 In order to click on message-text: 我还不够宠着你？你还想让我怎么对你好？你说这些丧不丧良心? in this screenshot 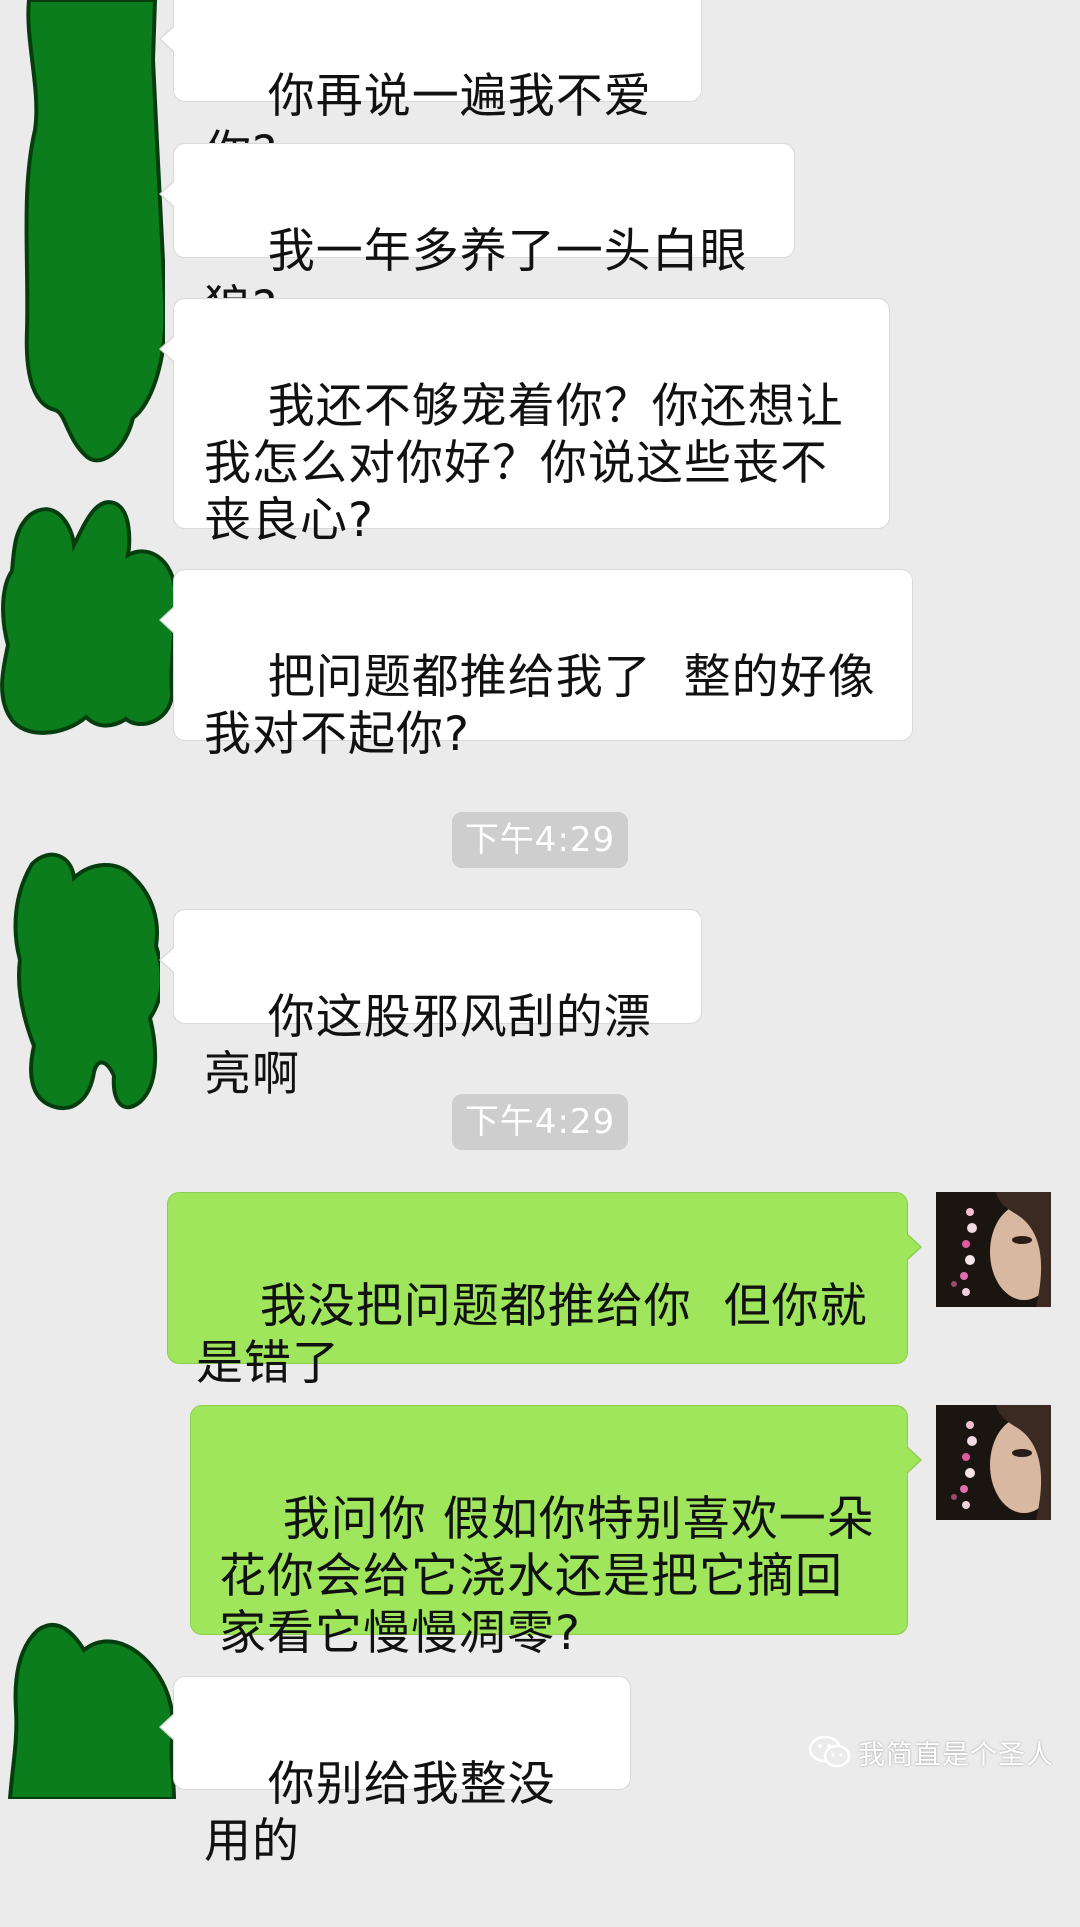, I will do `click(524, 463)`.